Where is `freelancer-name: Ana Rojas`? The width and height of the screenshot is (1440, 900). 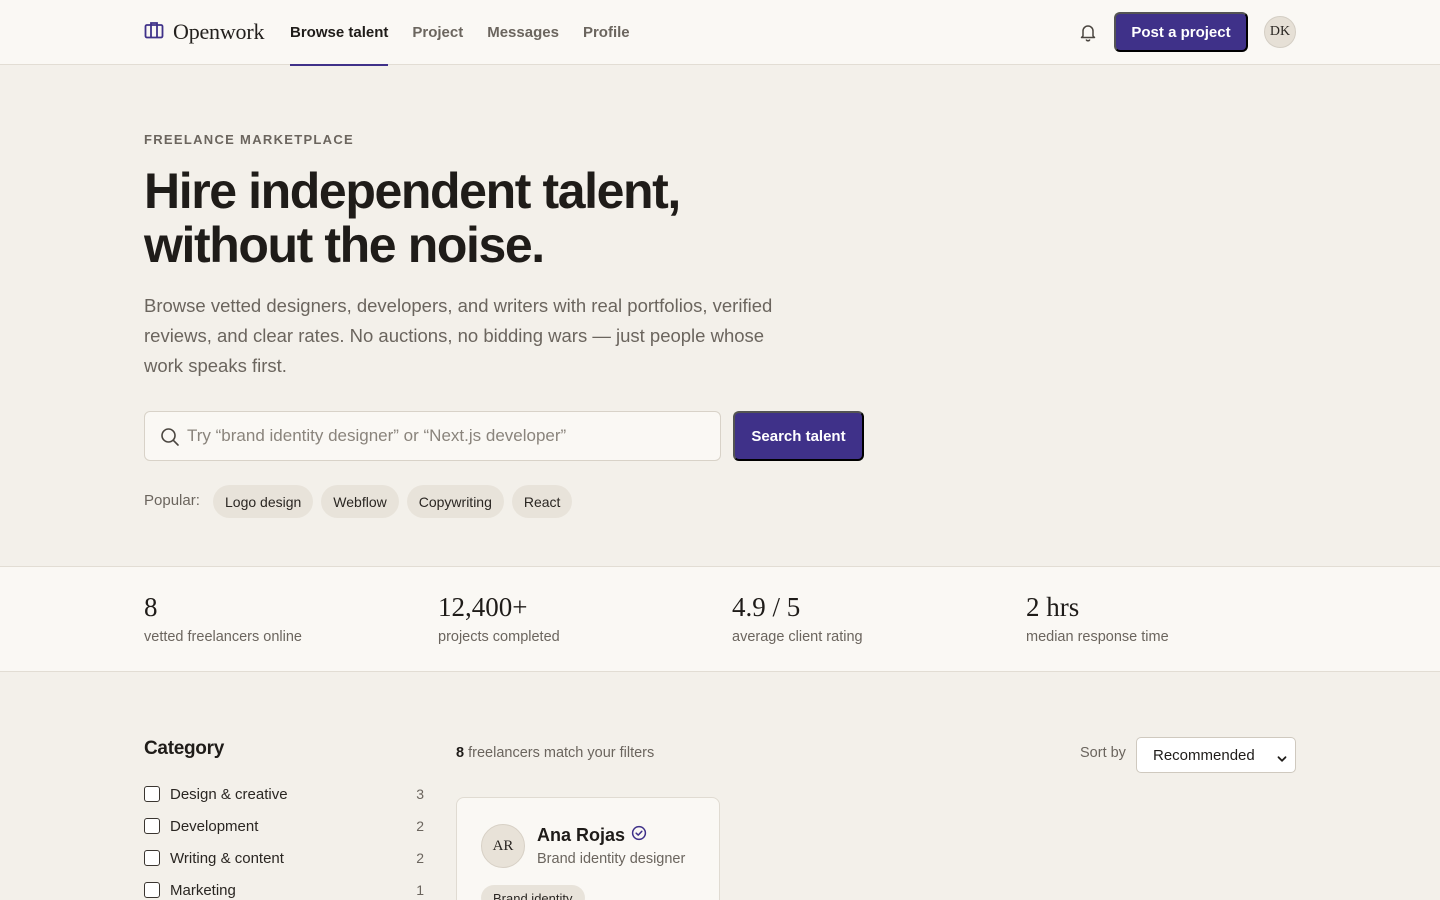
freelancer-name: Ana Rojas is located at coordinates (581, 835).